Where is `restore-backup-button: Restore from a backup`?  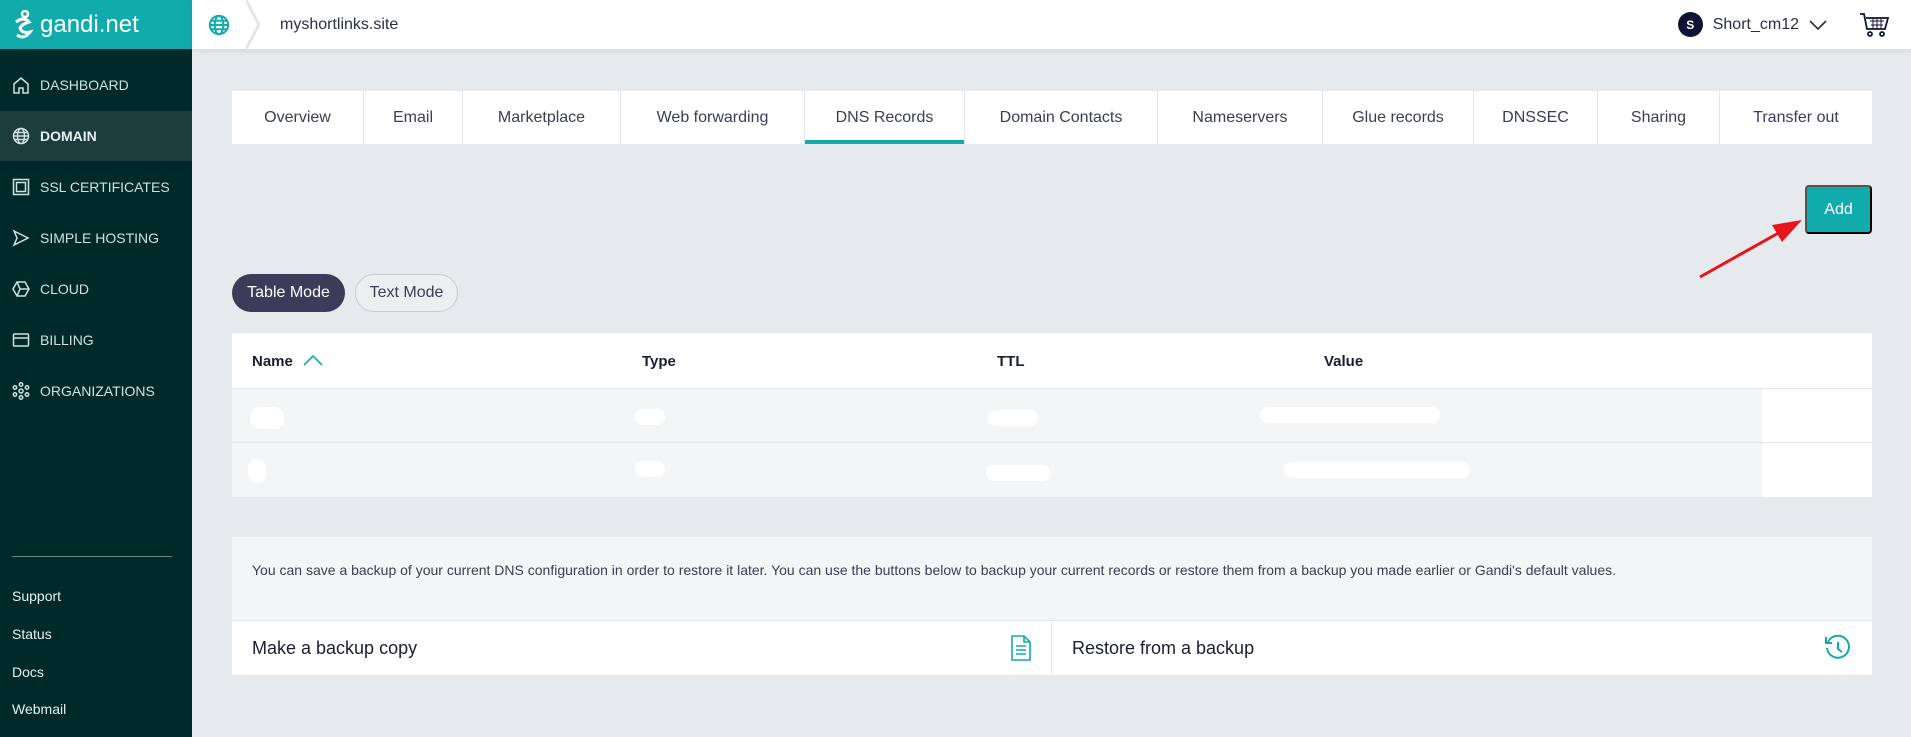 restore-backup-button: Restore from a backup is located at coordinates (1462, 647).